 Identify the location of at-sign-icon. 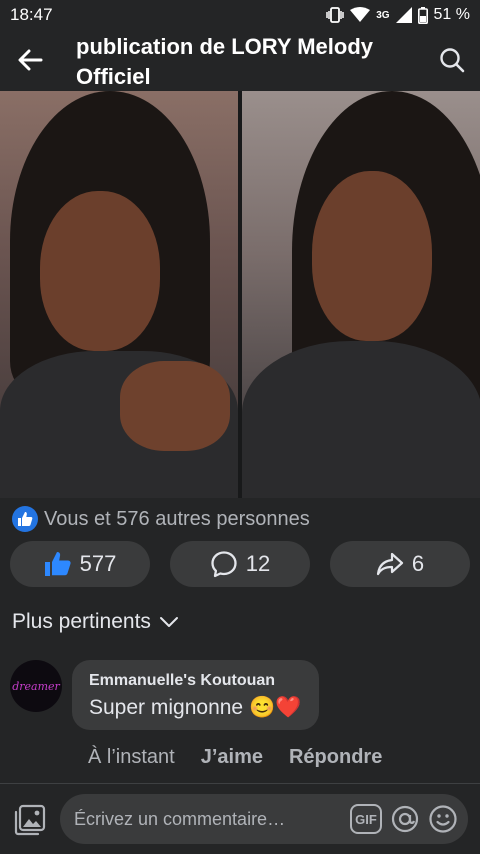
(405, 819).